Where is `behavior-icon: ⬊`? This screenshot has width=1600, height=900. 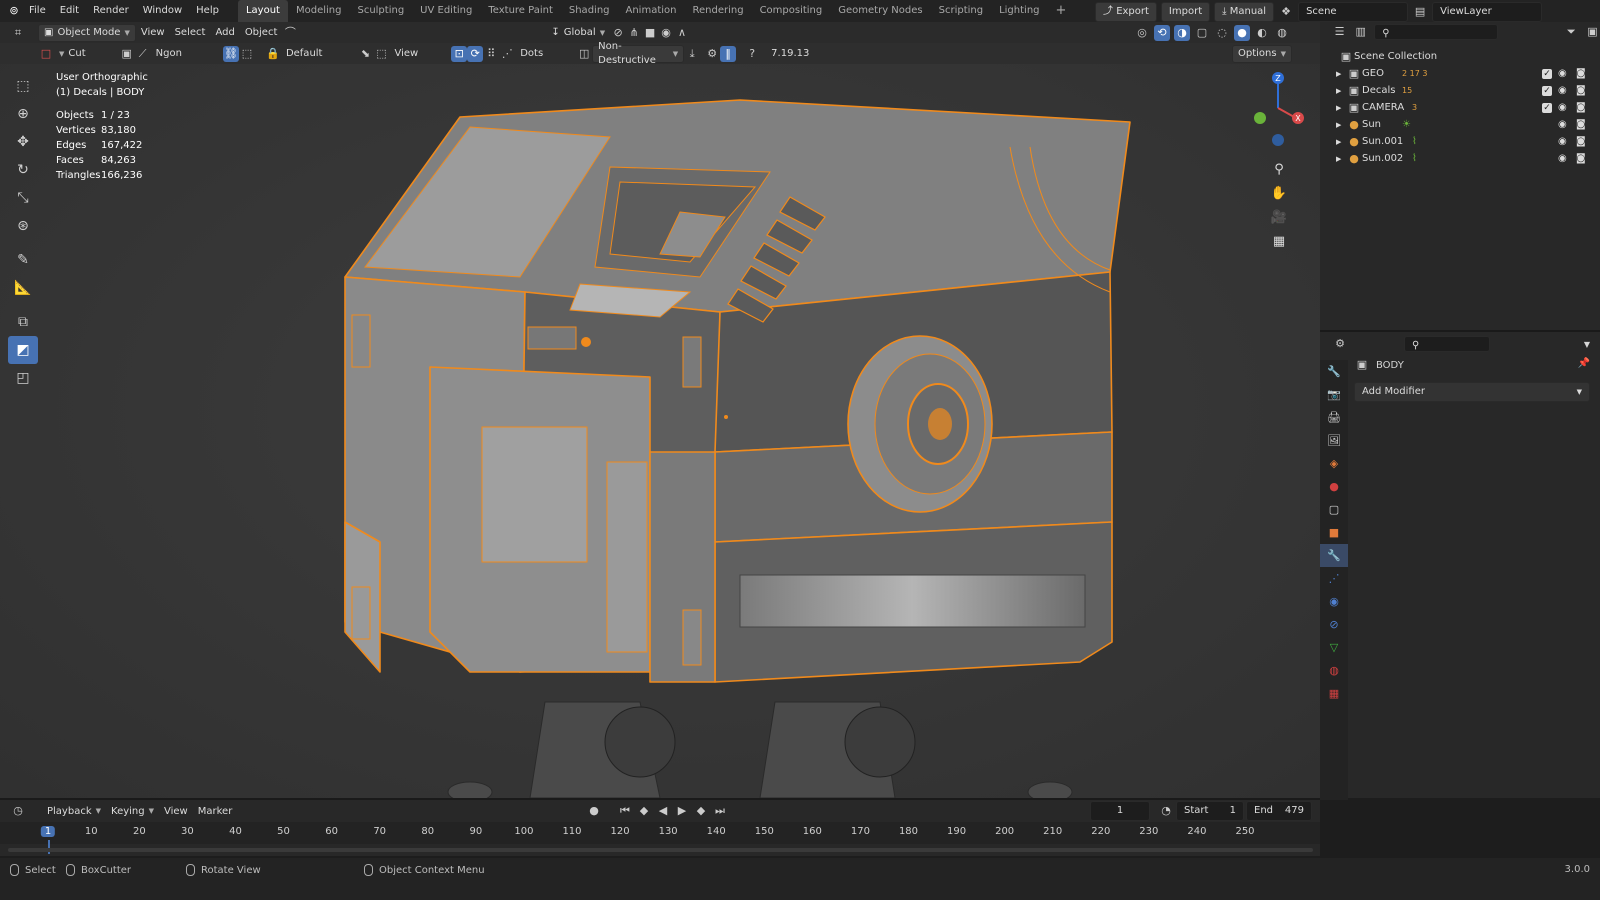 behavior-icon: ⬊ is located at coordinates (365, 54).